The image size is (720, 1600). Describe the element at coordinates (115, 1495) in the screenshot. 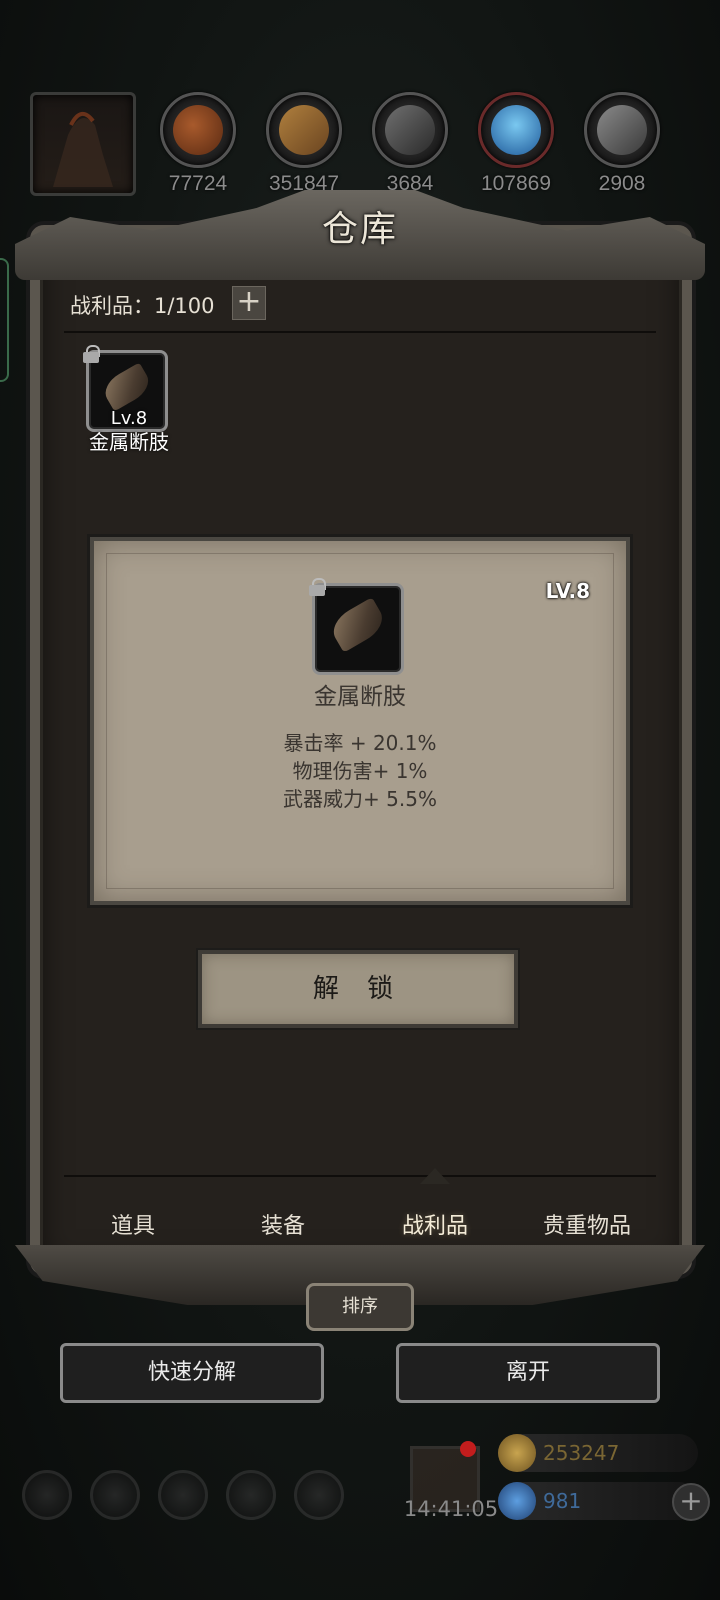

I see `achievement-icon` at that location.